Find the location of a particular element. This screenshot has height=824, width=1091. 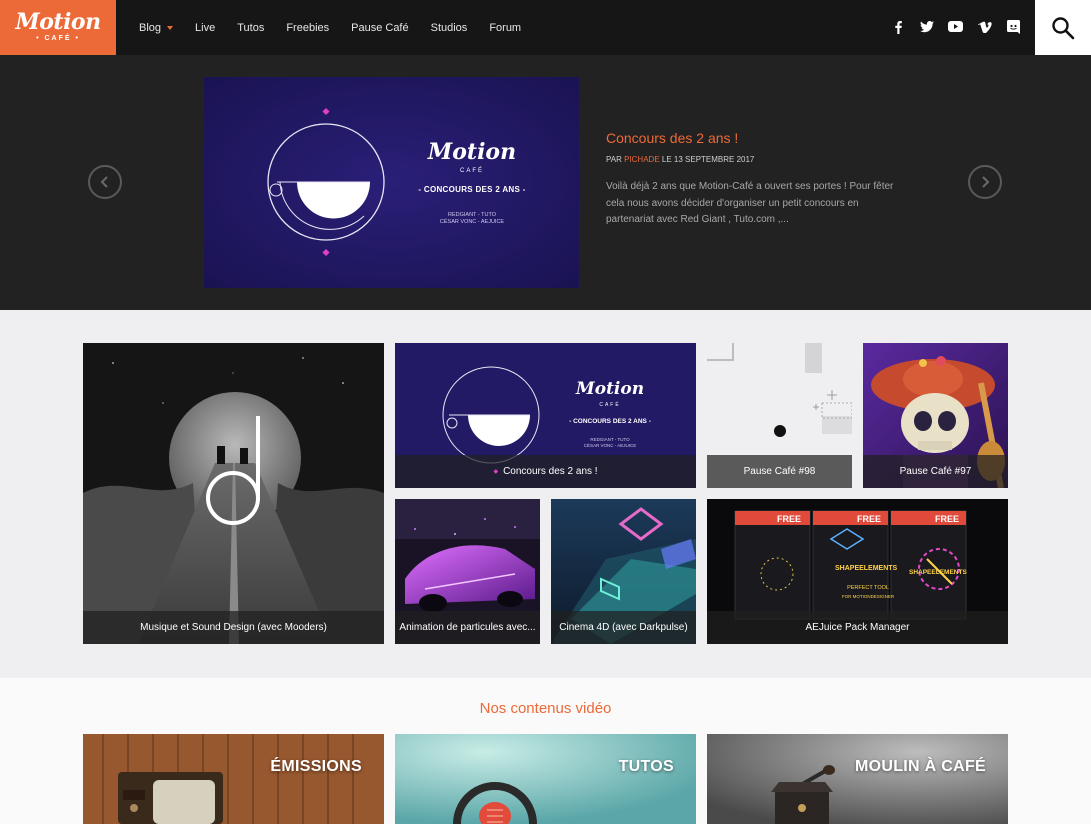

tile-caption: AEJuice Pack Manager is located at coordinates (857, 627).